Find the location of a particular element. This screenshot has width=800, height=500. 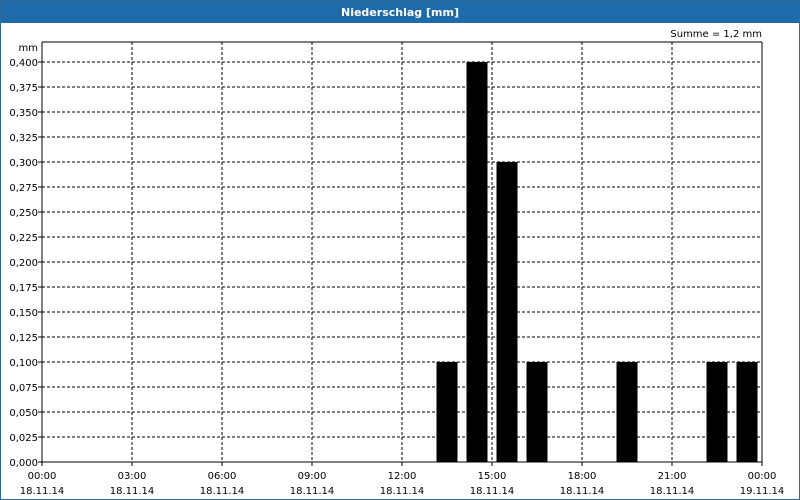

y-tick-label: 0,125 is located at coordinates (23, 338).